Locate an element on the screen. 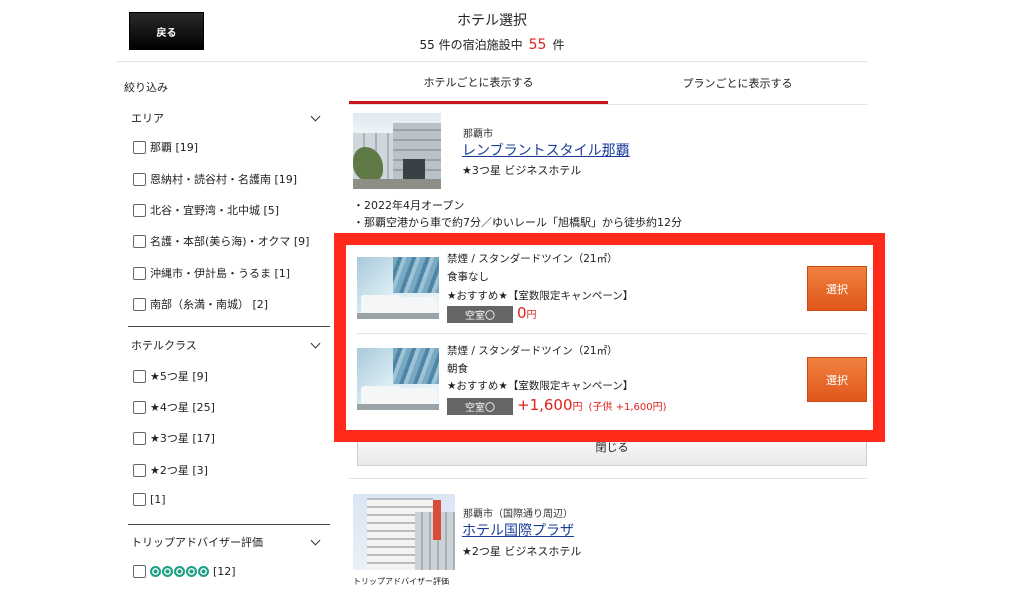 The image size is (1017, 593). tripadvisor-rating-icon is located at coordinates (179, 571).